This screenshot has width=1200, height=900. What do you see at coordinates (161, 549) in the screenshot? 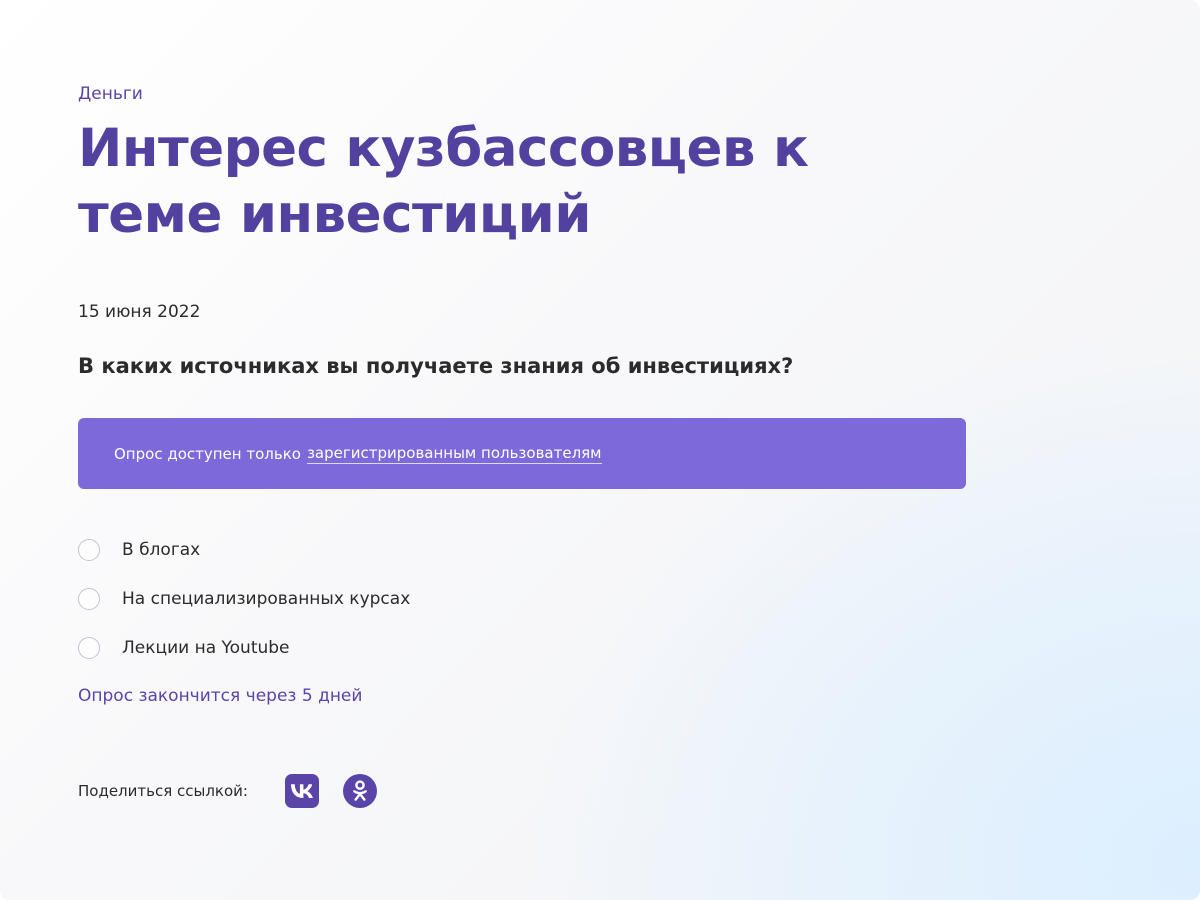
I see `option-label: В блогах` at bounding box center [161, 549].